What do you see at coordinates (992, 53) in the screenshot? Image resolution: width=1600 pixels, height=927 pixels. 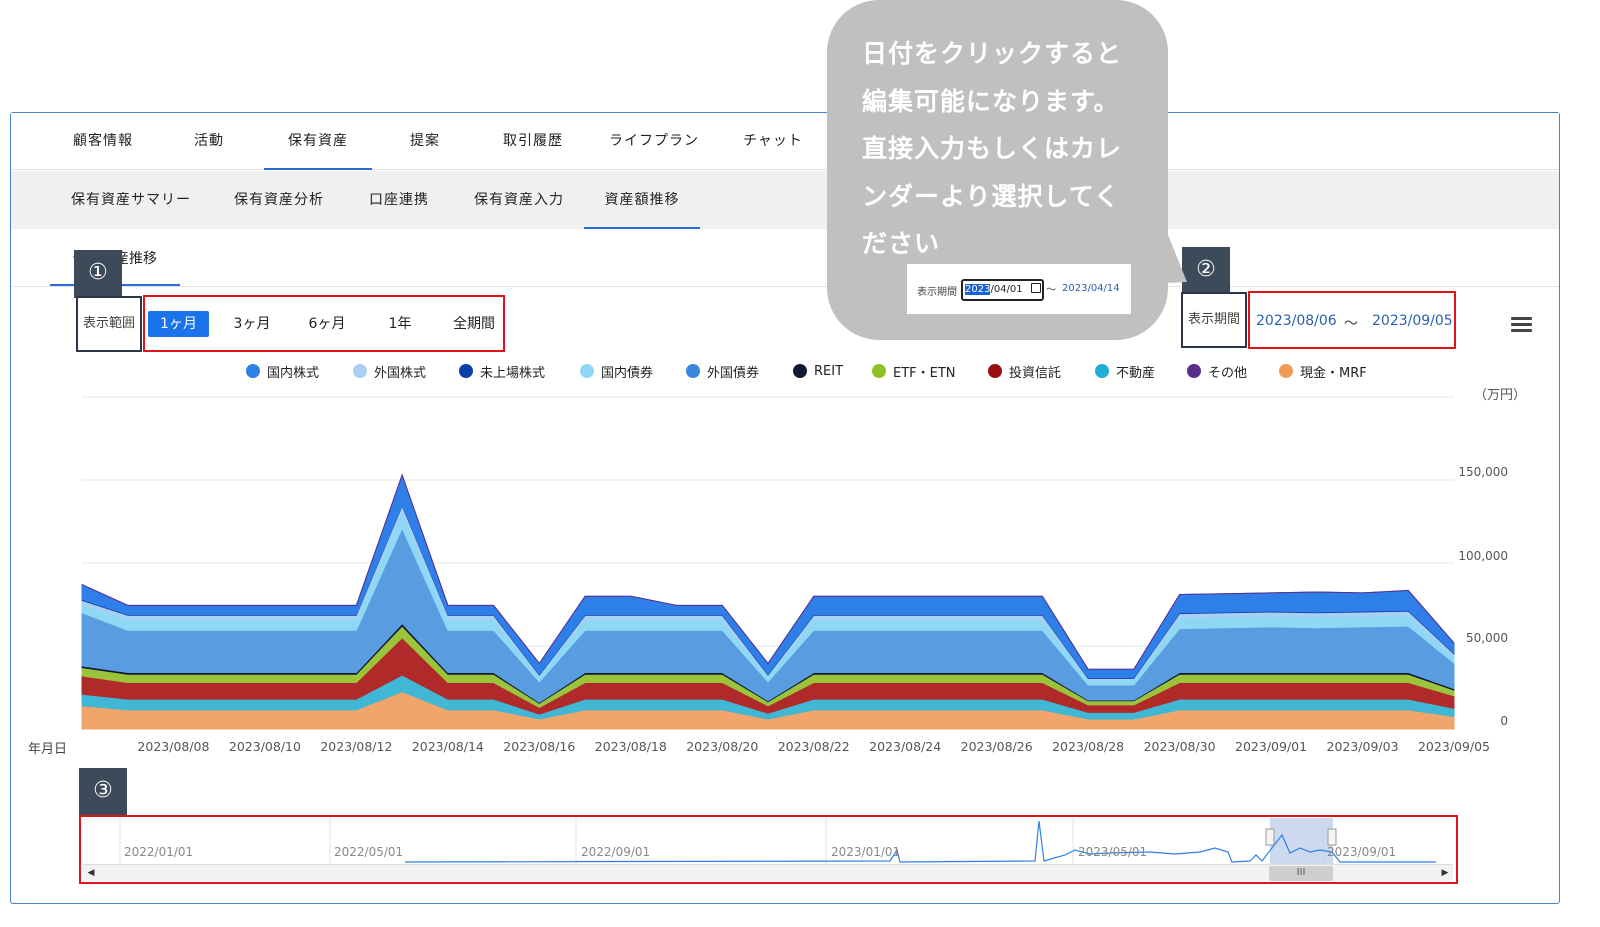 I see `tooltip-line: 日付をクリックすると` at bounding box center [992, 53].